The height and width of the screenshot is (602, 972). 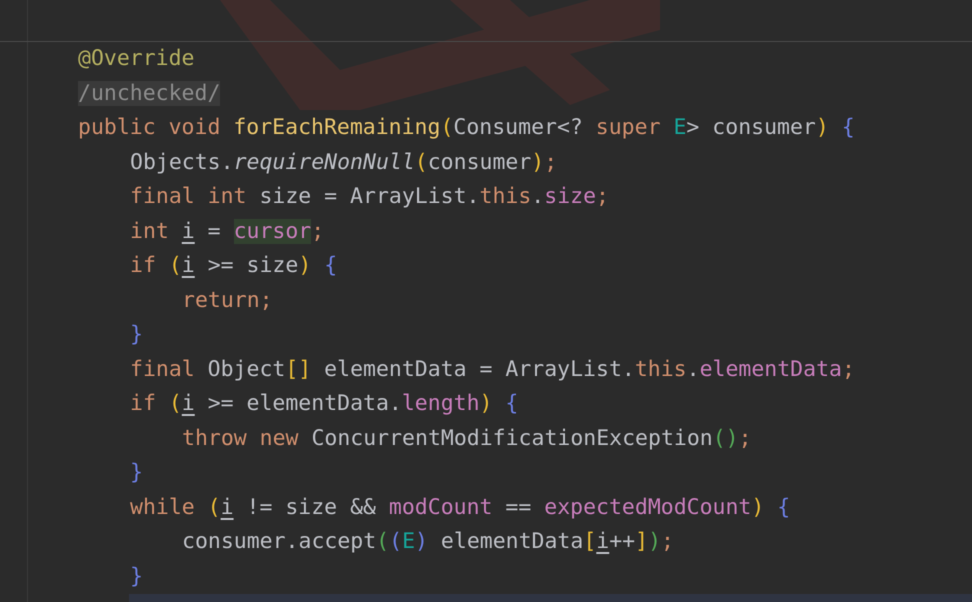 What do you see at coordinates (344, 162) in the screenshot?
I see `code-line: Objects.requireNonNull(consumer);` at bounding box center [344, 162].